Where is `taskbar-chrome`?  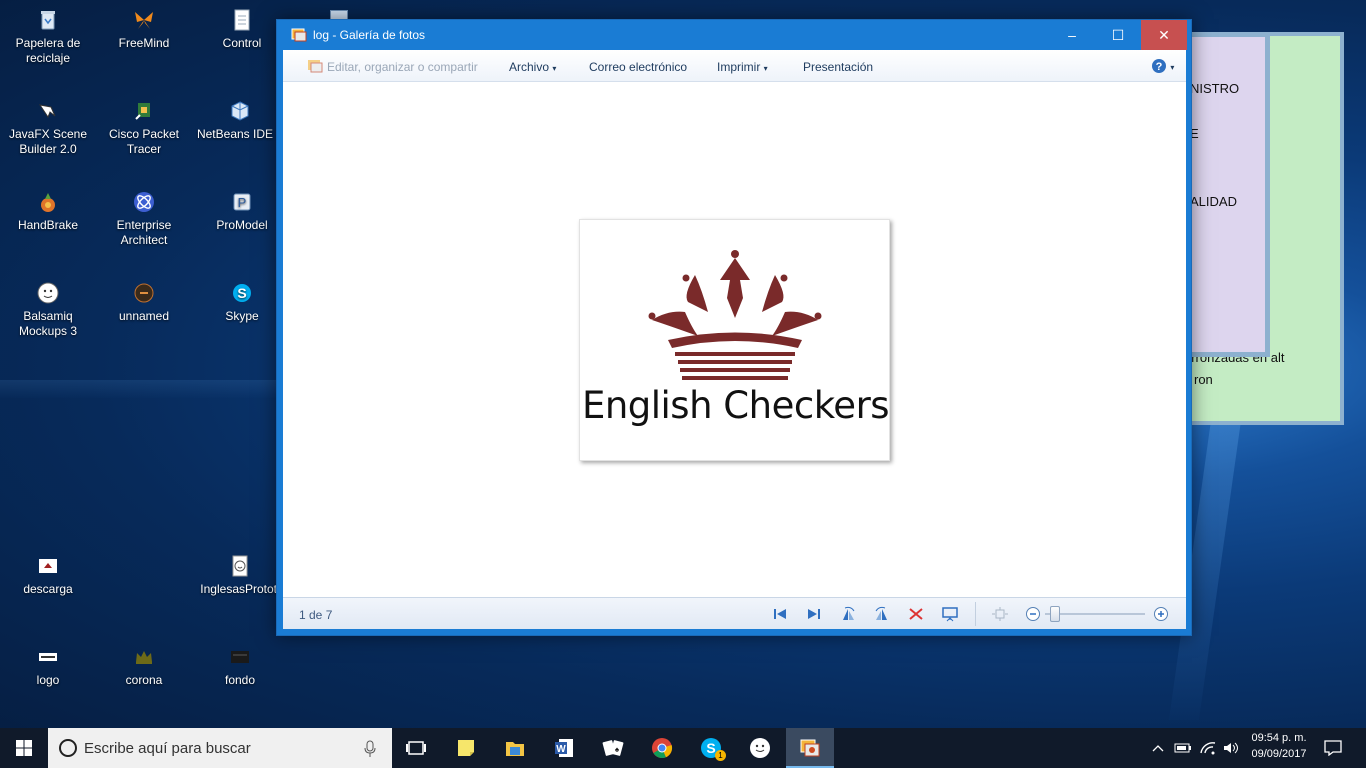 taskbar-chrome is located at coordinates (662, 748).